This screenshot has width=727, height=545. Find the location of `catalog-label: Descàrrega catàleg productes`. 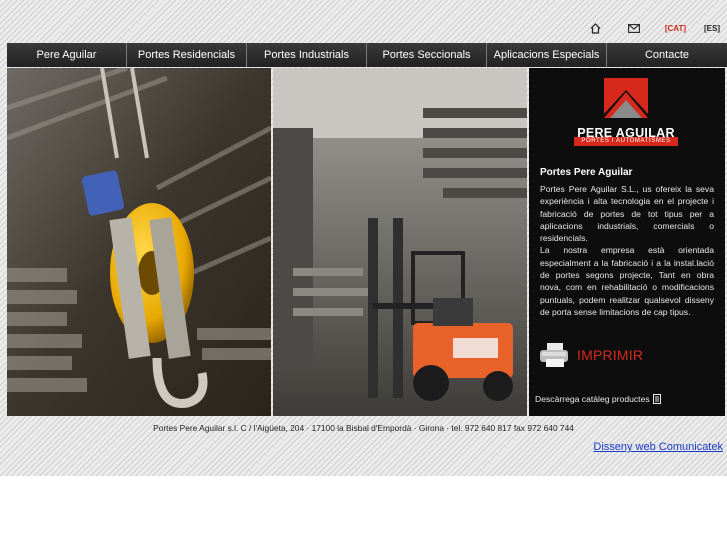

catalog-label: Descàrrega catàleg productes is located at coordinates (592, 399).